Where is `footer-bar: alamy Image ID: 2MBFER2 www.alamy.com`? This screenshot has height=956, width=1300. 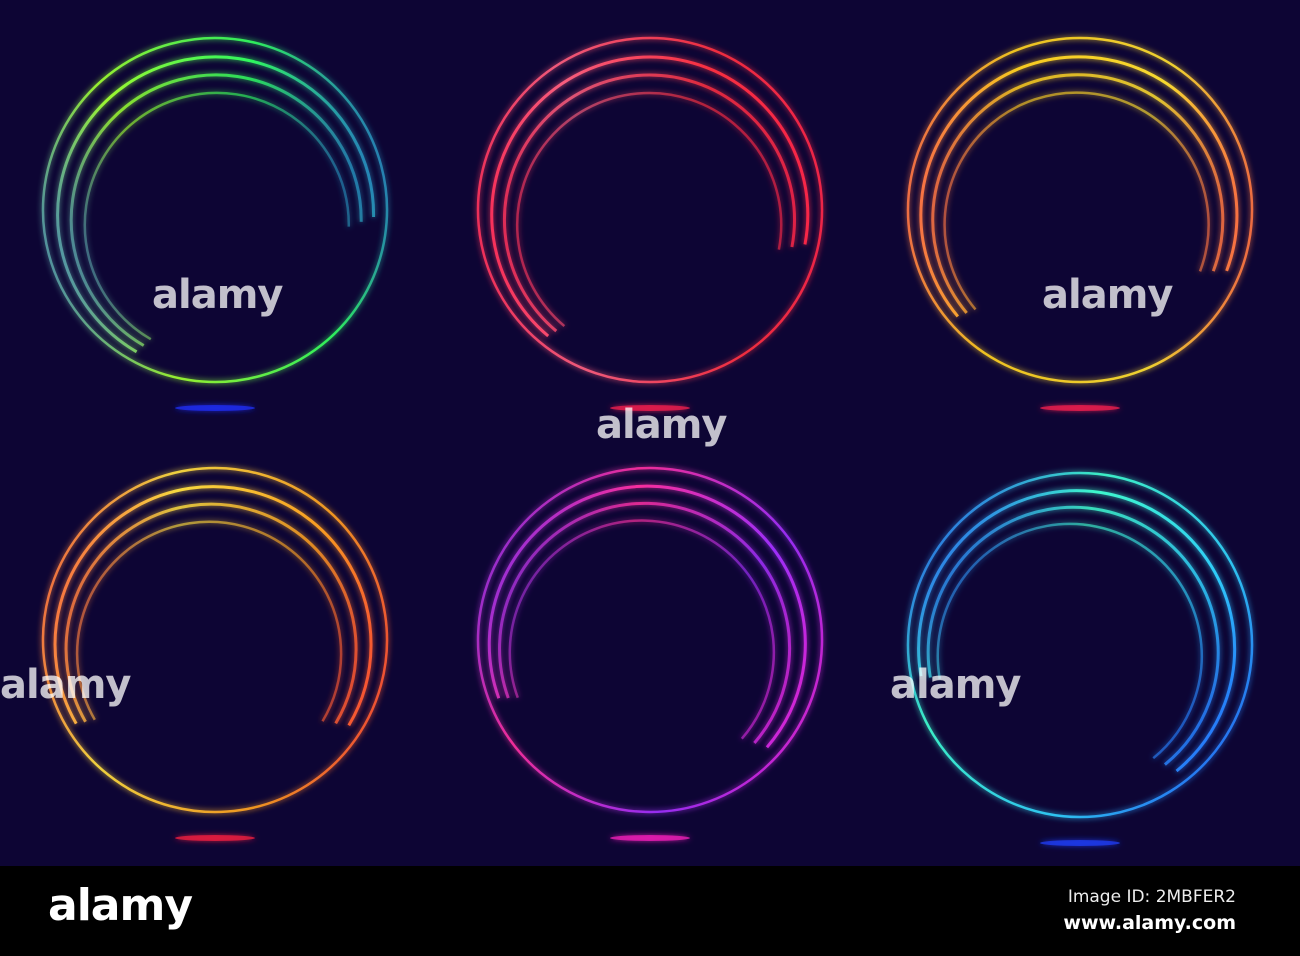
footer-bar: alamy Image ID: 2MBFER2 www.alamy.com is located at coordinates (650, 911).